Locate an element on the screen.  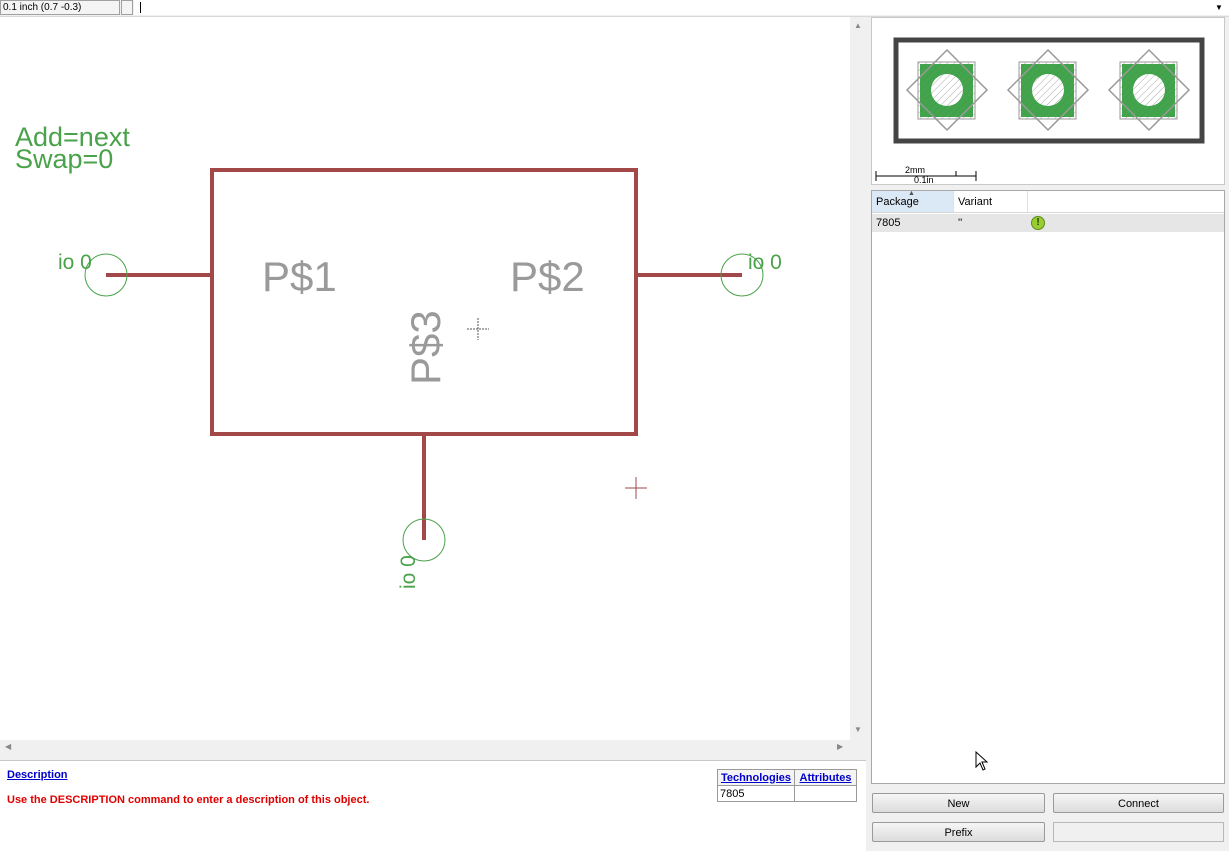
pin-name-p3: P$3 is located at coordinates (425, 347).